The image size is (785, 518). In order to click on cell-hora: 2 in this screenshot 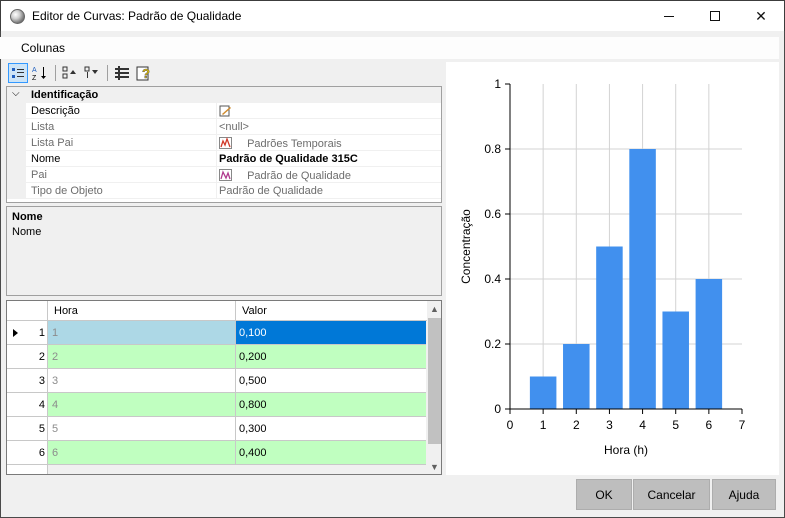, I will do `click(142, 357)`.